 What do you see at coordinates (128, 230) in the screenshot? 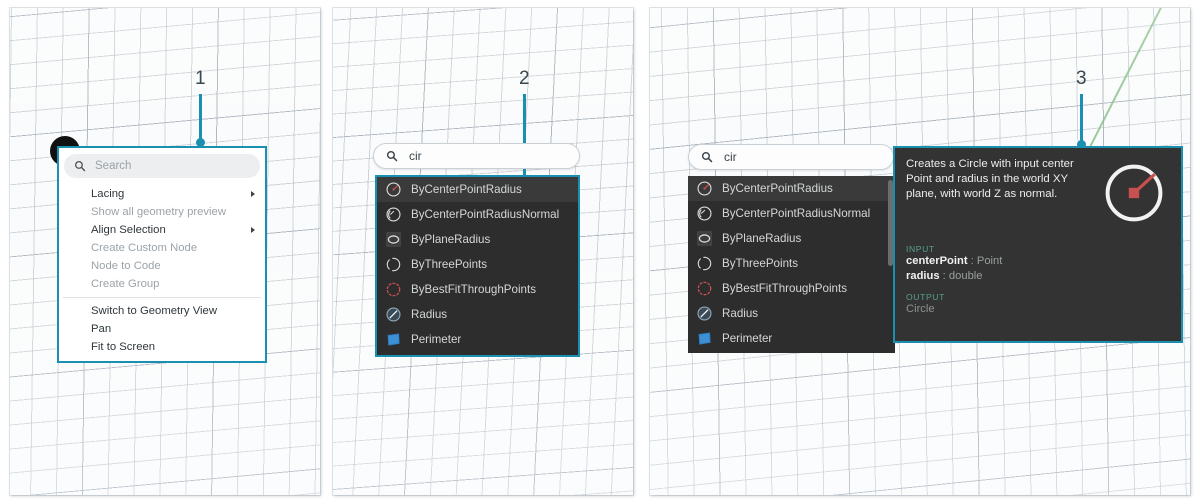
I see `menu-item-label: Align Selection` at bounding box center [128, 230].